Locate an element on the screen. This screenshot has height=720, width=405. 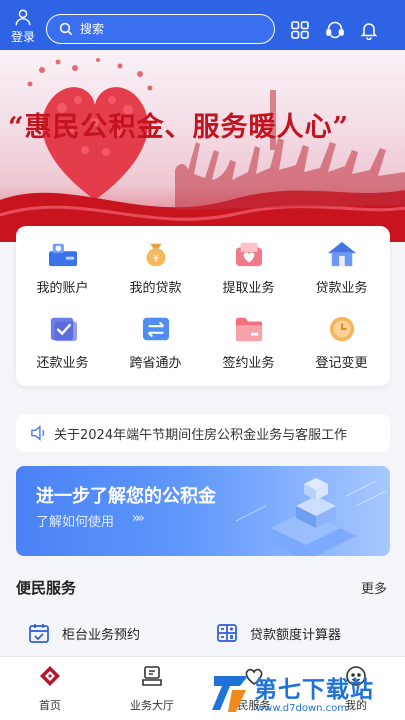
nav-label: 业务大厅 is located at coordinates (152, 705).